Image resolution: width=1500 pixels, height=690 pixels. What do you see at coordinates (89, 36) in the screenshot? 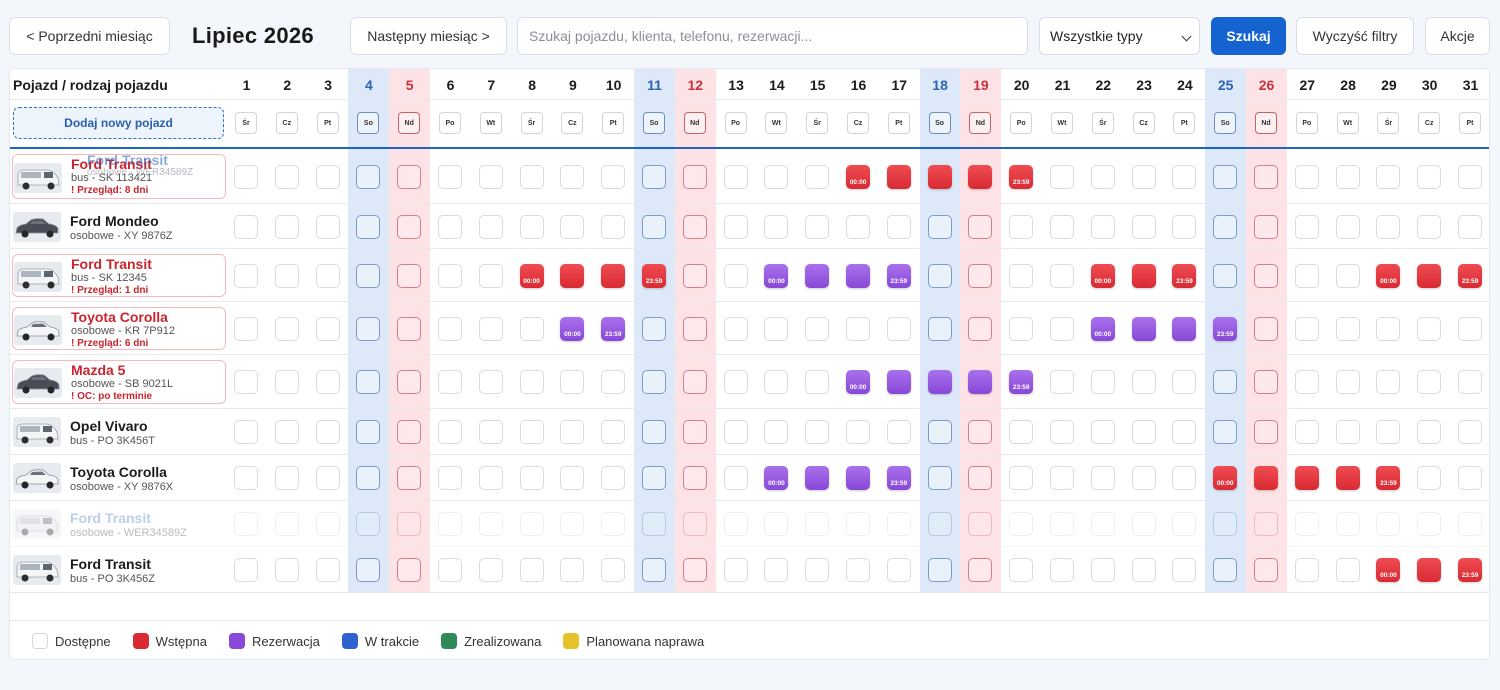
I see `prev-month-button: < Poprzedni miesiąc` at bounding box center [89, 36].